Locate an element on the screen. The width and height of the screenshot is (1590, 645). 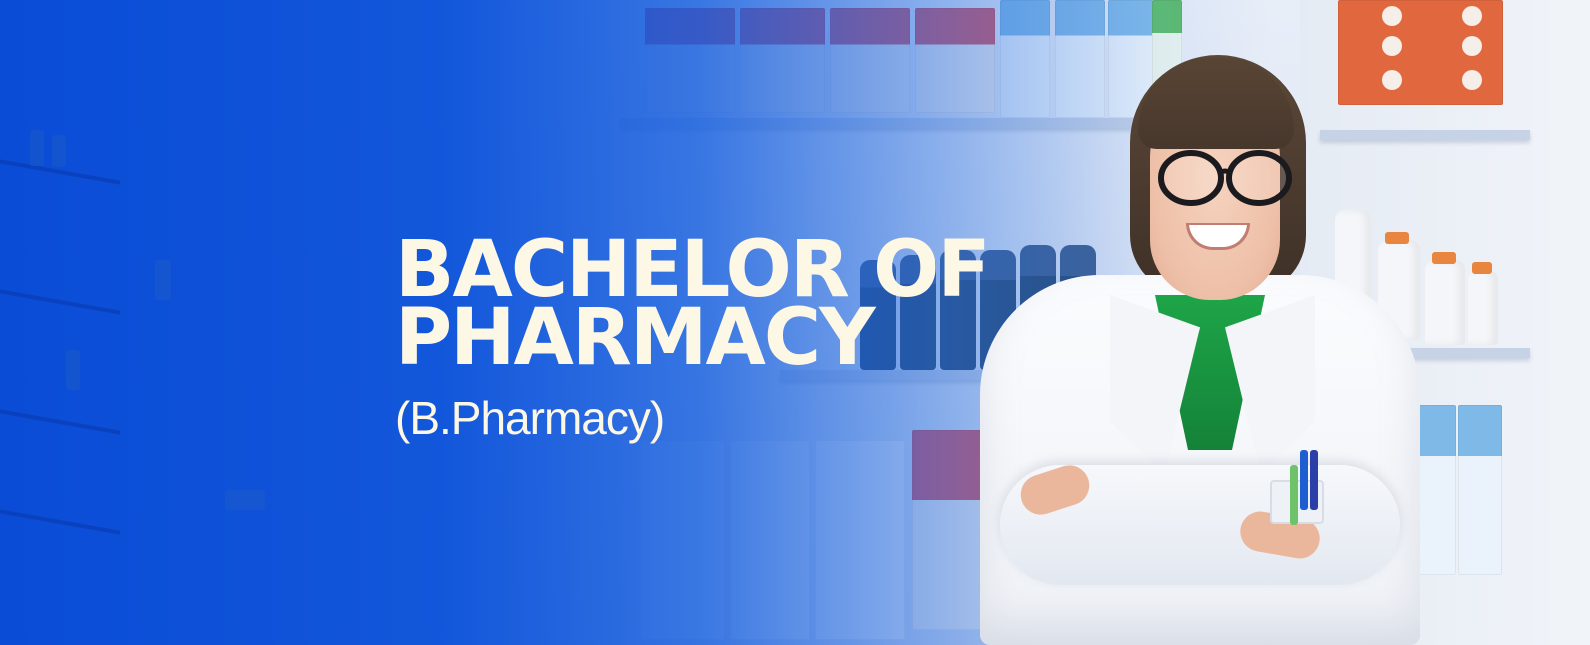
glasses-icon is located at coordinates (1225, 178).